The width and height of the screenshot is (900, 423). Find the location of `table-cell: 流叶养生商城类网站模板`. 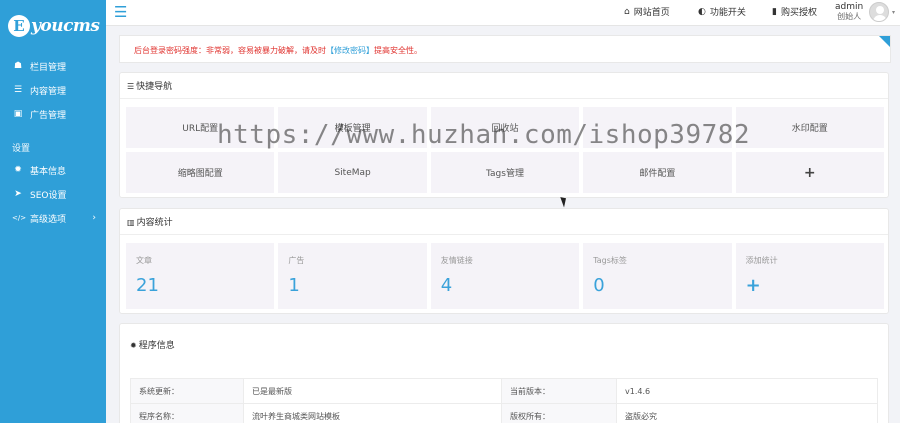

table-cell: 流叶养生商城类网站模板 is located at coordinates (372, 413).